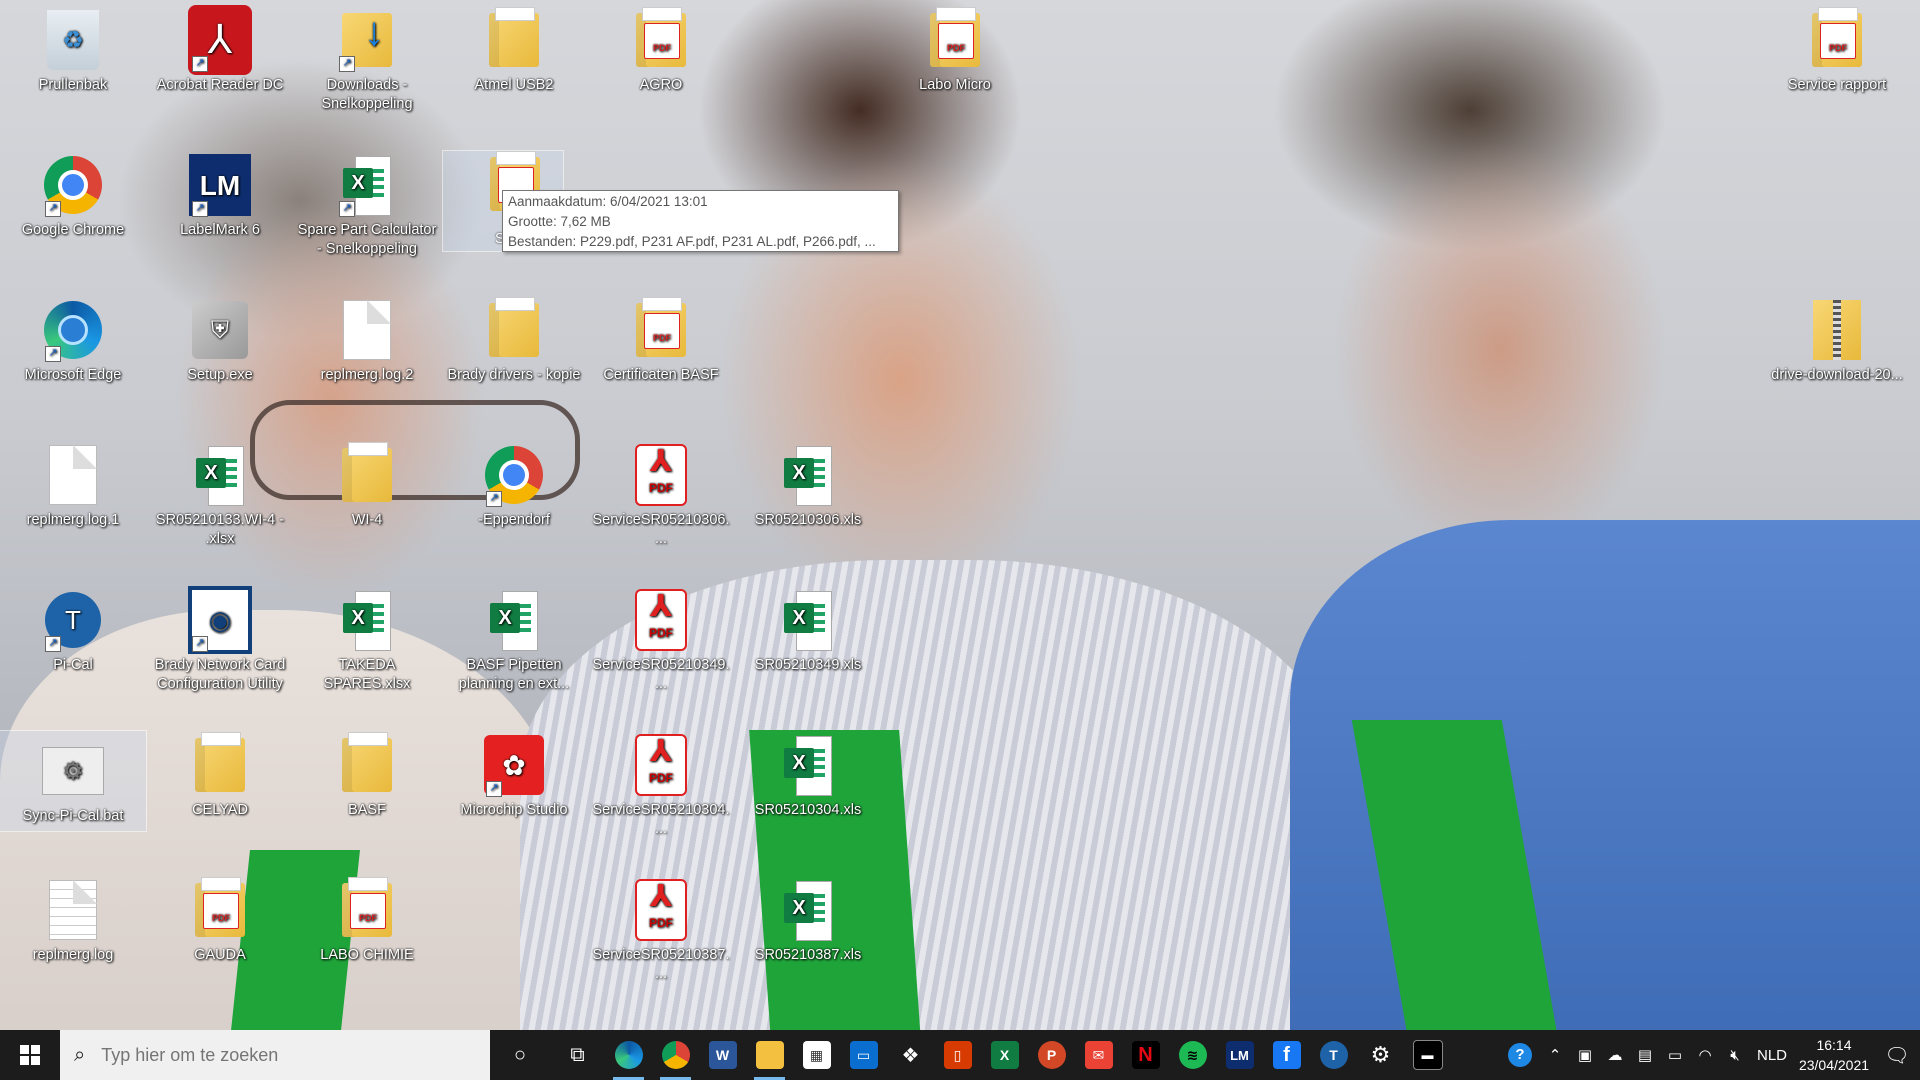 Image resolution: width=1920 pixels, height=1080 pixels. I want to click on desktop-icon-microchip-studio: ✿ ↗ Microchip Studio, so click(514, 784).